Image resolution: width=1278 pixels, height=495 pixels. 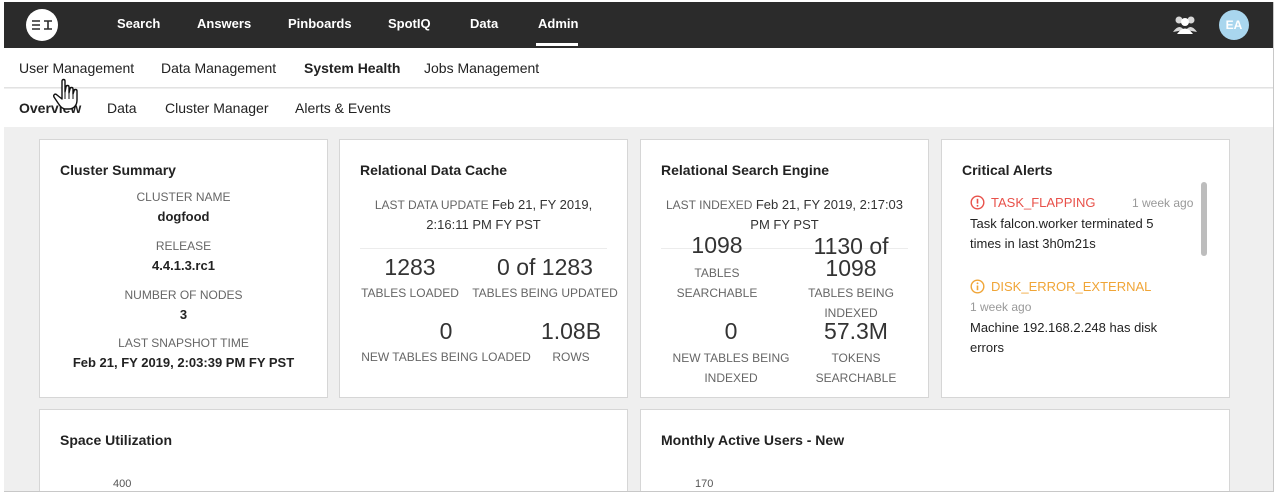 What do you see at coordinates (545, 267) in the screenshot?
I see `tables-updated-value: 0 of 1283` at bounding box center [545, 267].